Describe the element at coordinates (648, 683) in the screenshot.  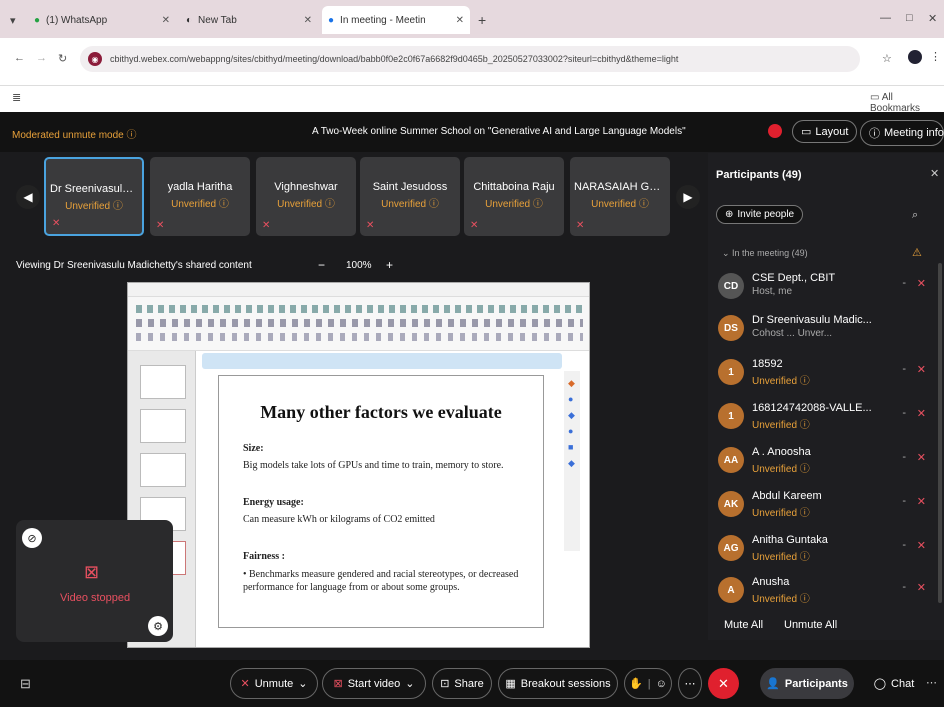
I see `reactions-button: ✋ | ☺` at that location.